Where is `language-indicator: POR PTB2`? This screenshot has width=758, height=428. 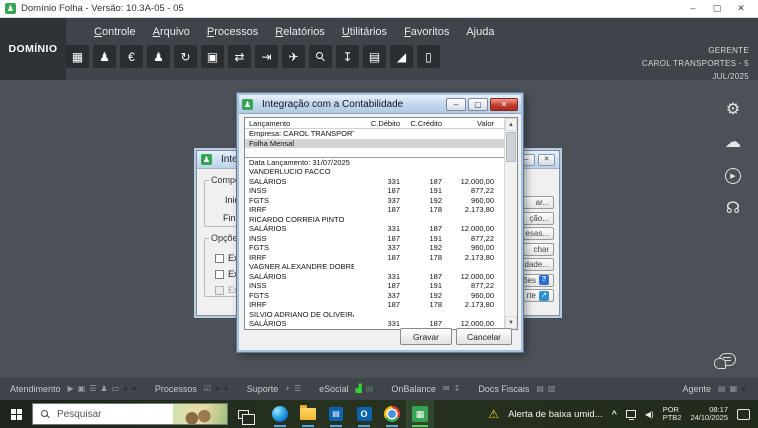
language-indicator: POR PTB2 is located at coordinates (672, 414).